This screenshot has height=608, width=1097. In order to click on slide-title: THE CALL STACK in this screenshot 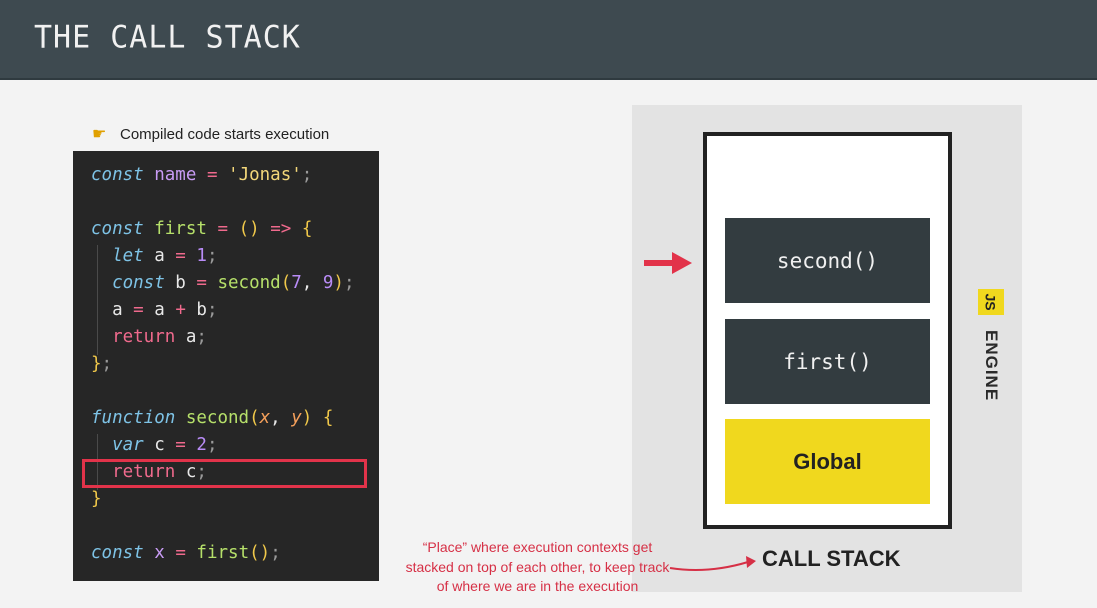, I will do `click(167, 37)`.